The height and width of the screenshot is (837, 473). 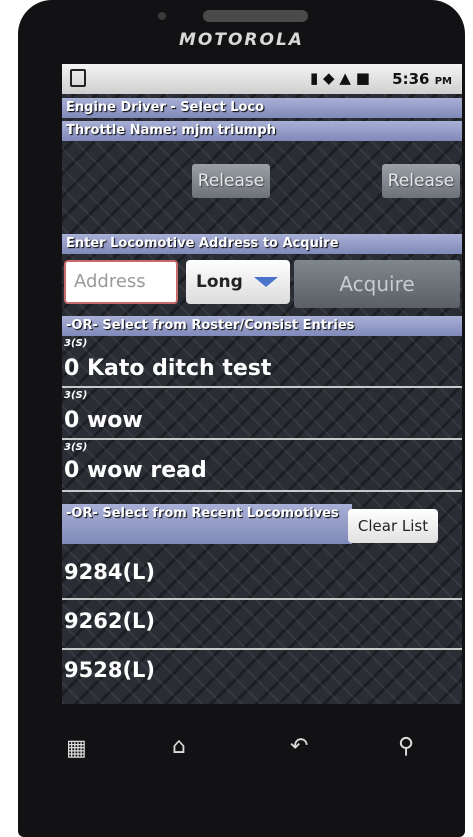 What do you see at coordinates (345, 78) in the screenshot?
I see `network-icon: ▲` at bounding box center [345, 78].